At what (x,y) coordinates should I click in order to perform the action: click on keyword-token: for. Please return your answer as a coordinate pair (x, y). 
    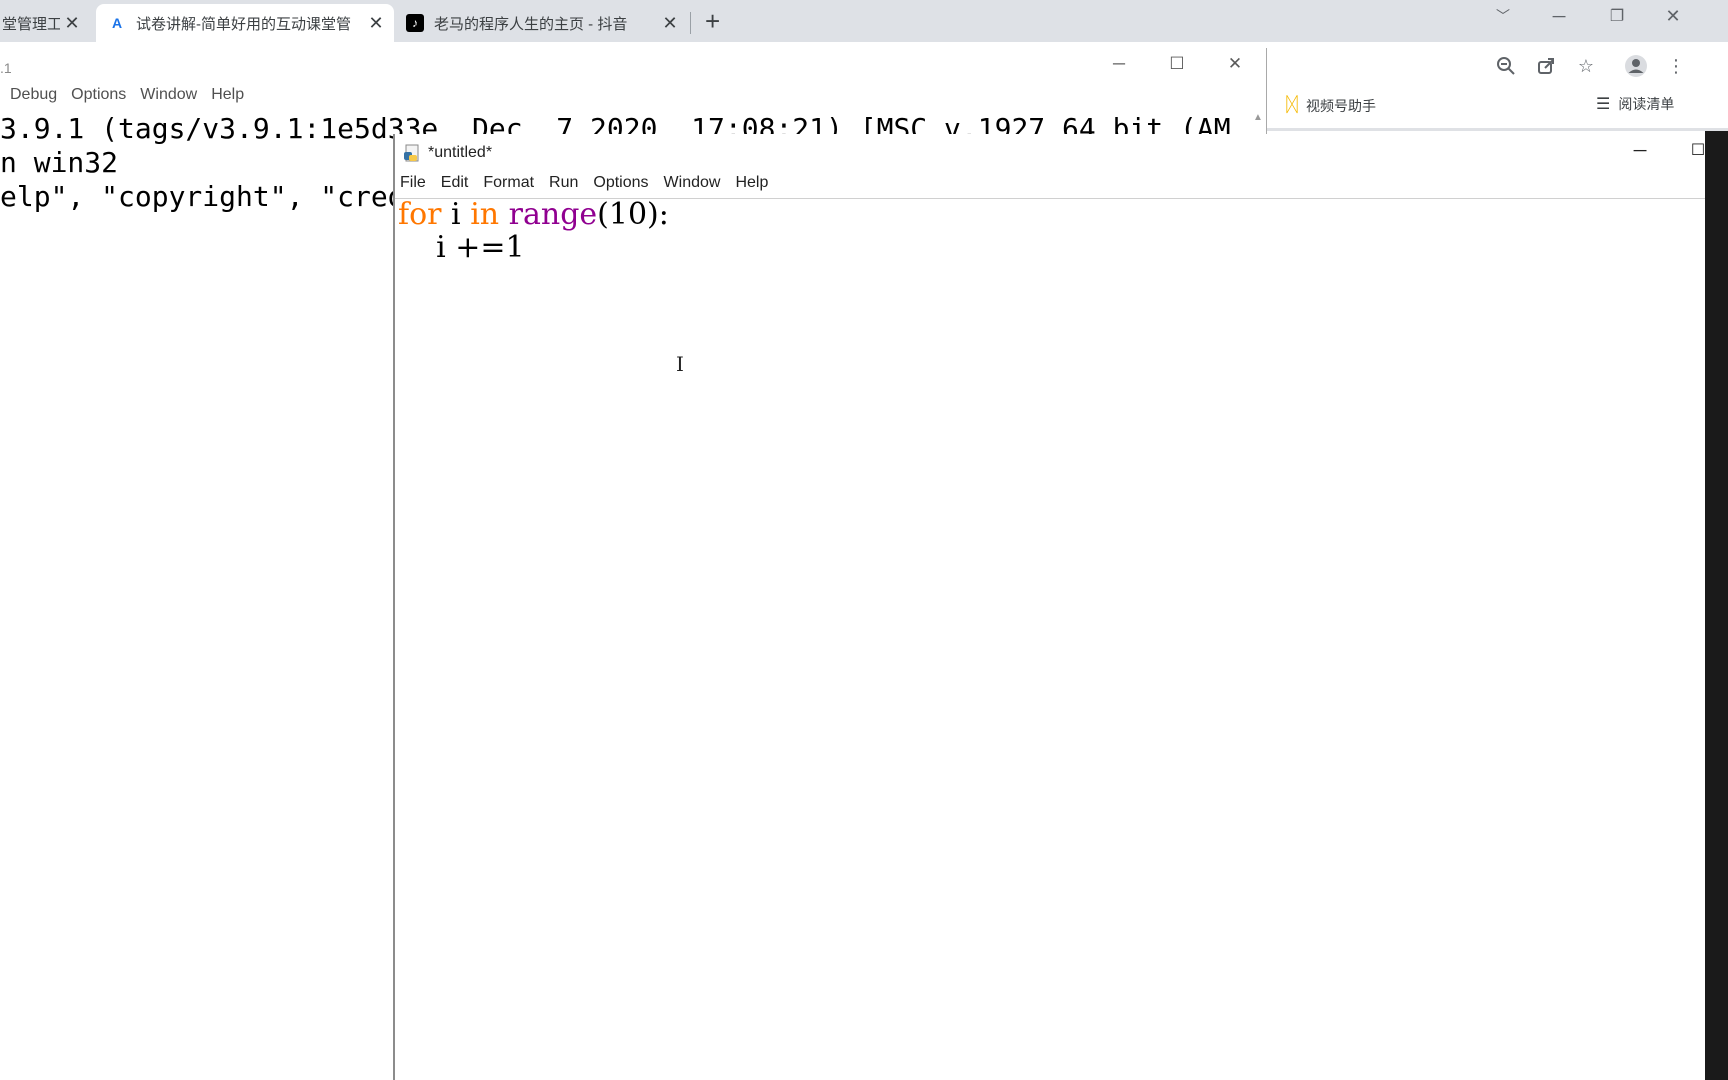
    Looking at the image, I should click on (420, 214).